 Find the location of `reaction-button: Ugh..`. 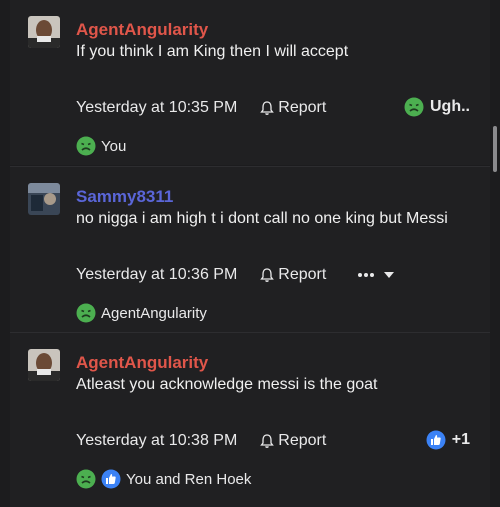

reaction-button: Ugh.. is located at coordinates (437, 107).